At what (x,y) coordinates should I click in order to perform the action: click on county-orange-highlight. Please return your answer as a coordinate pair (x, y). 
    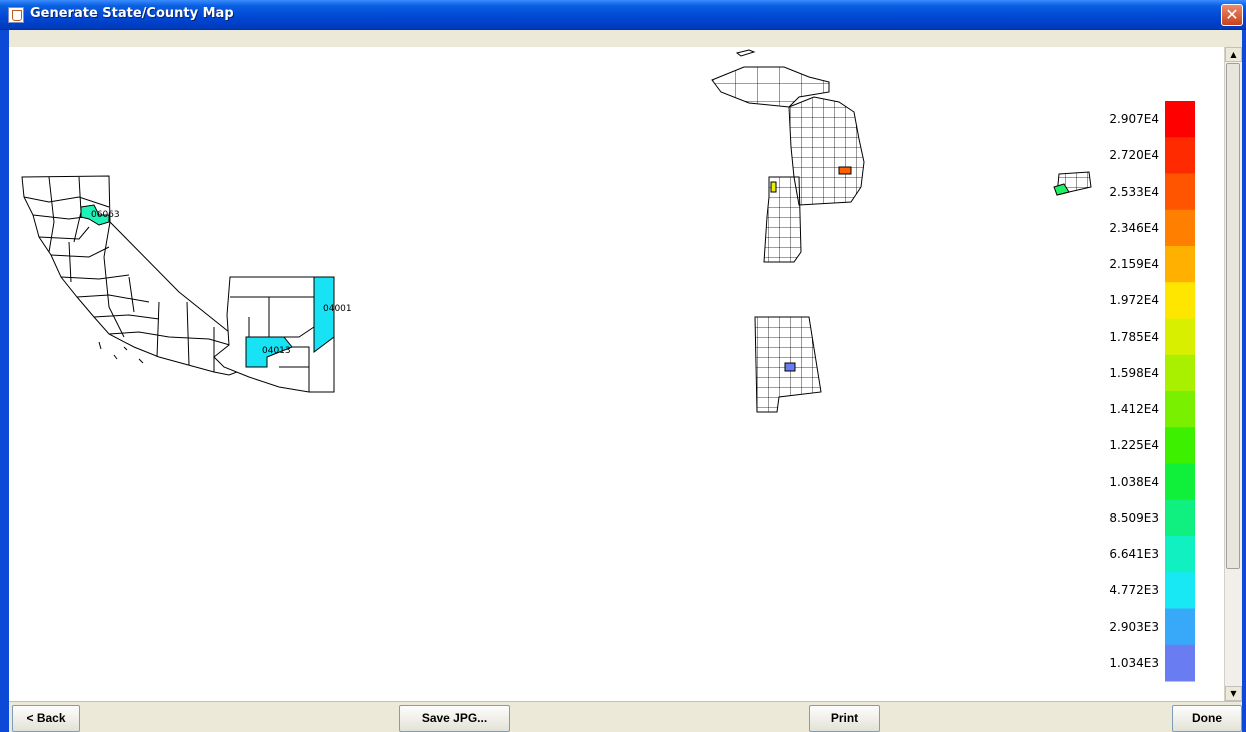
    Looking at the image, I should click on (845, 170).